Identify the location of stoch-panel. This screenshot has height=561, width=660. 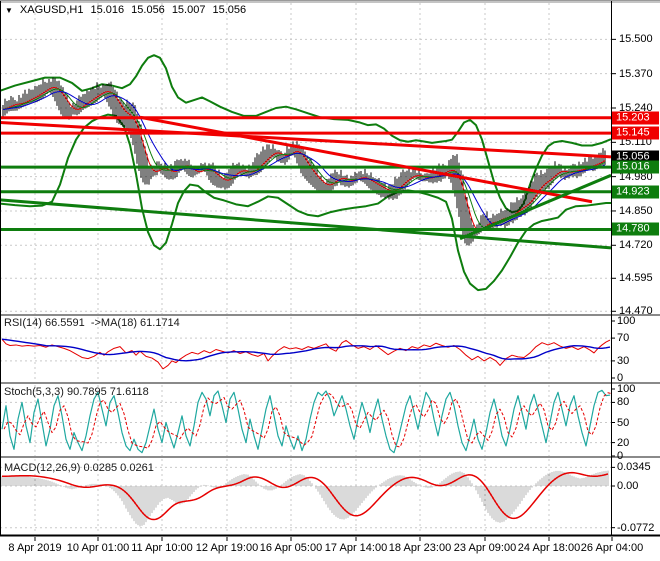
(306, 420).